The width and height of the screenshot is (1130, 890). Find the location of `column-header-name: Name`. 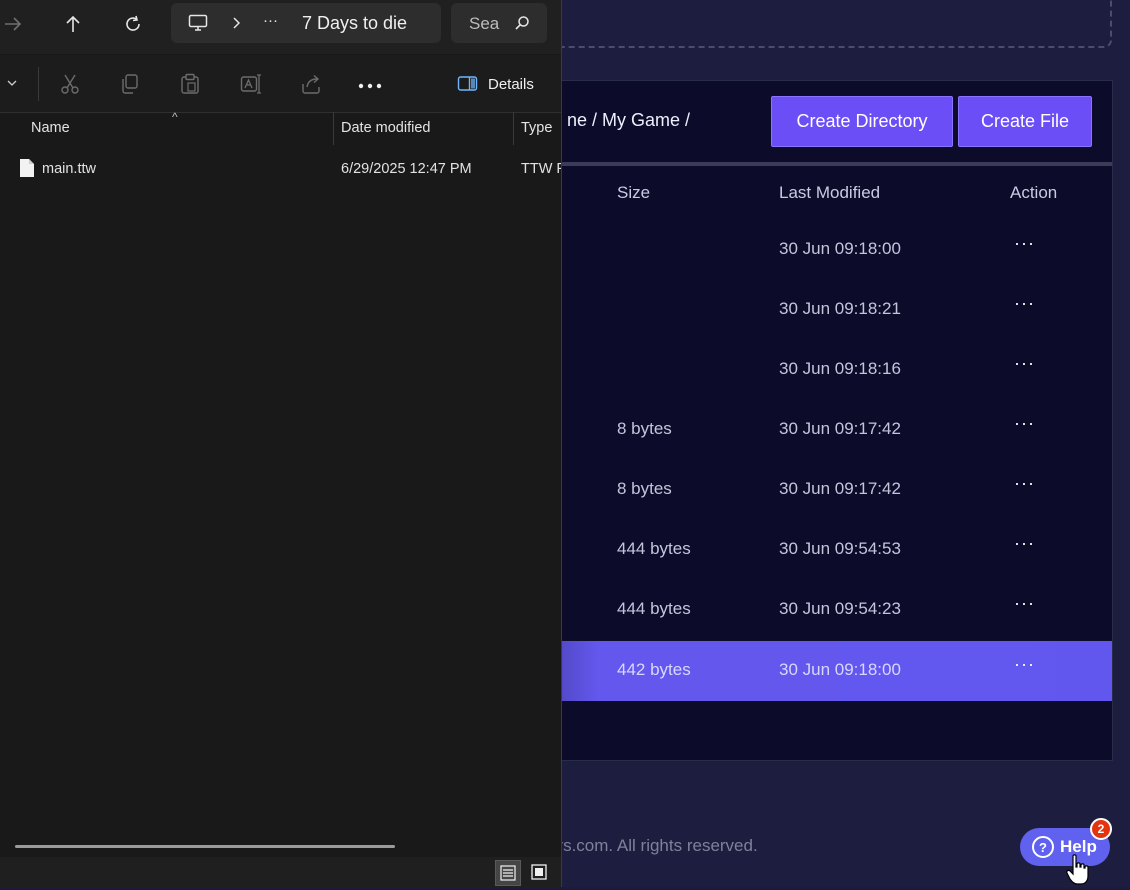

column-header-name: Name is located at coordinates (50, 128).